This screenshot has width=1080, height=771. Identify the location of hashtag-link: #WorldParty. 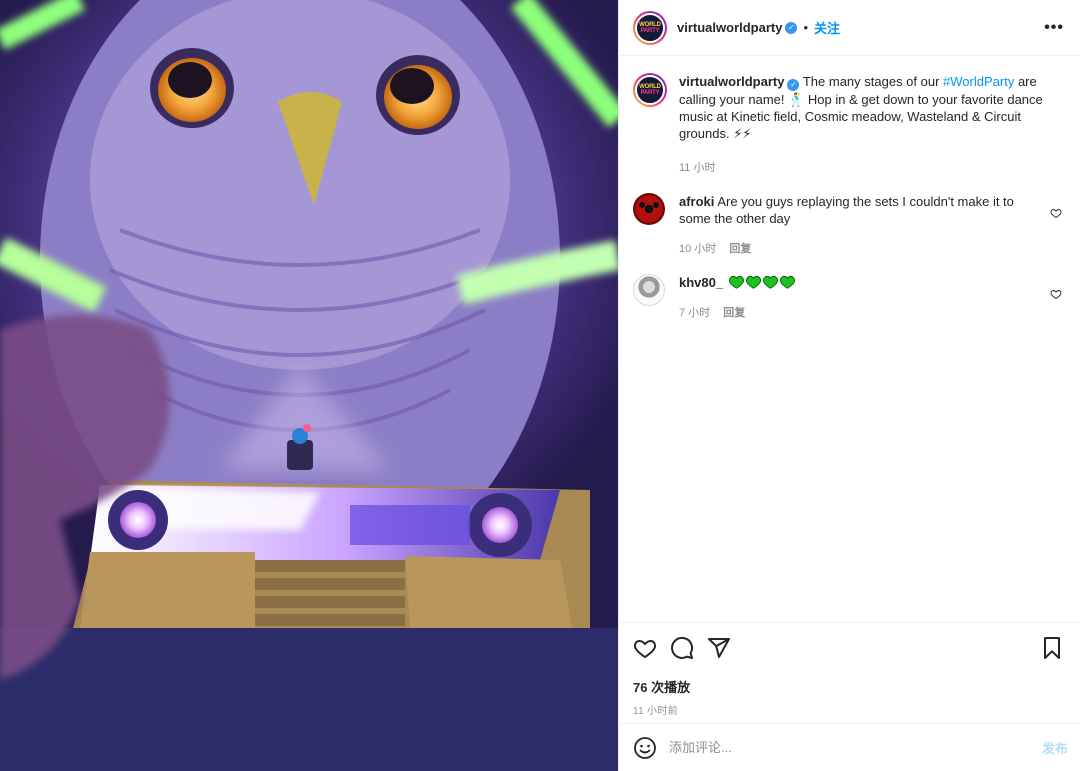
(978, 81).